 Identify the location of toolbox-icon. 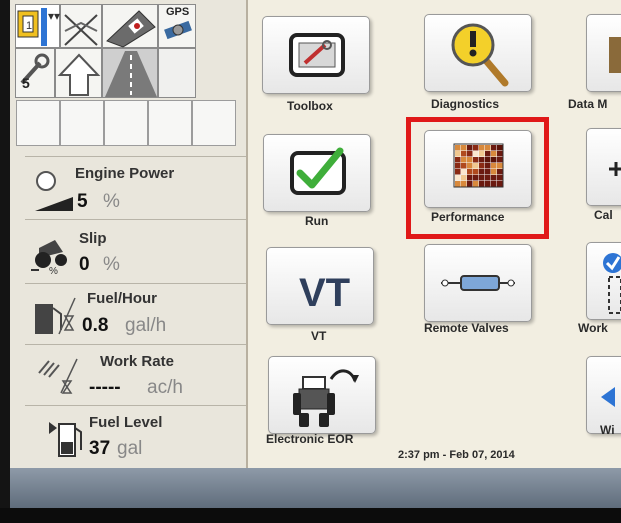
(317, 55).